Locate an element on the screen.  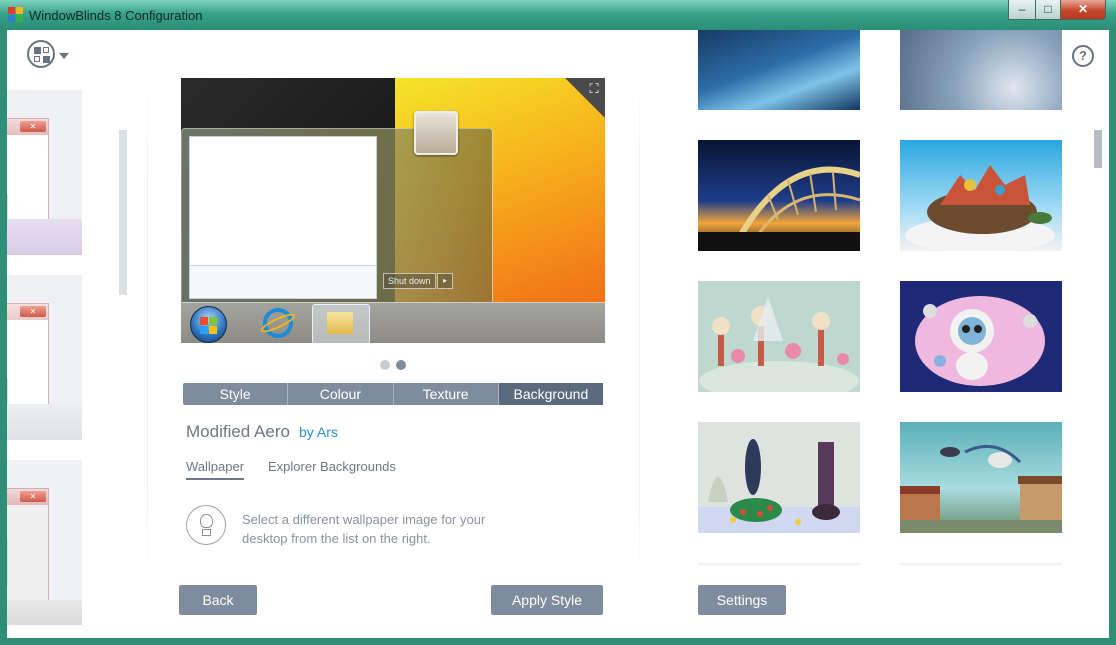
close-button: ✕ is located at coordinates (1083, 10).